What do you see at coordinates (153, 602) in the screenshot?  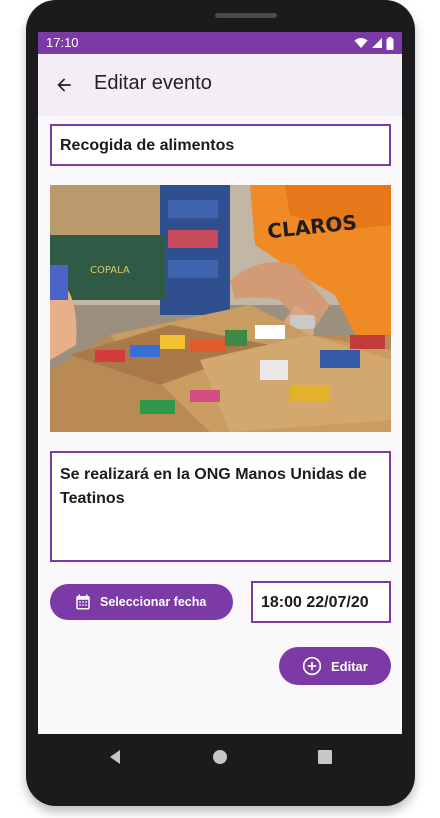 I see `select-date-label: Seleccionar fecha` at bounding box center [153, 602].